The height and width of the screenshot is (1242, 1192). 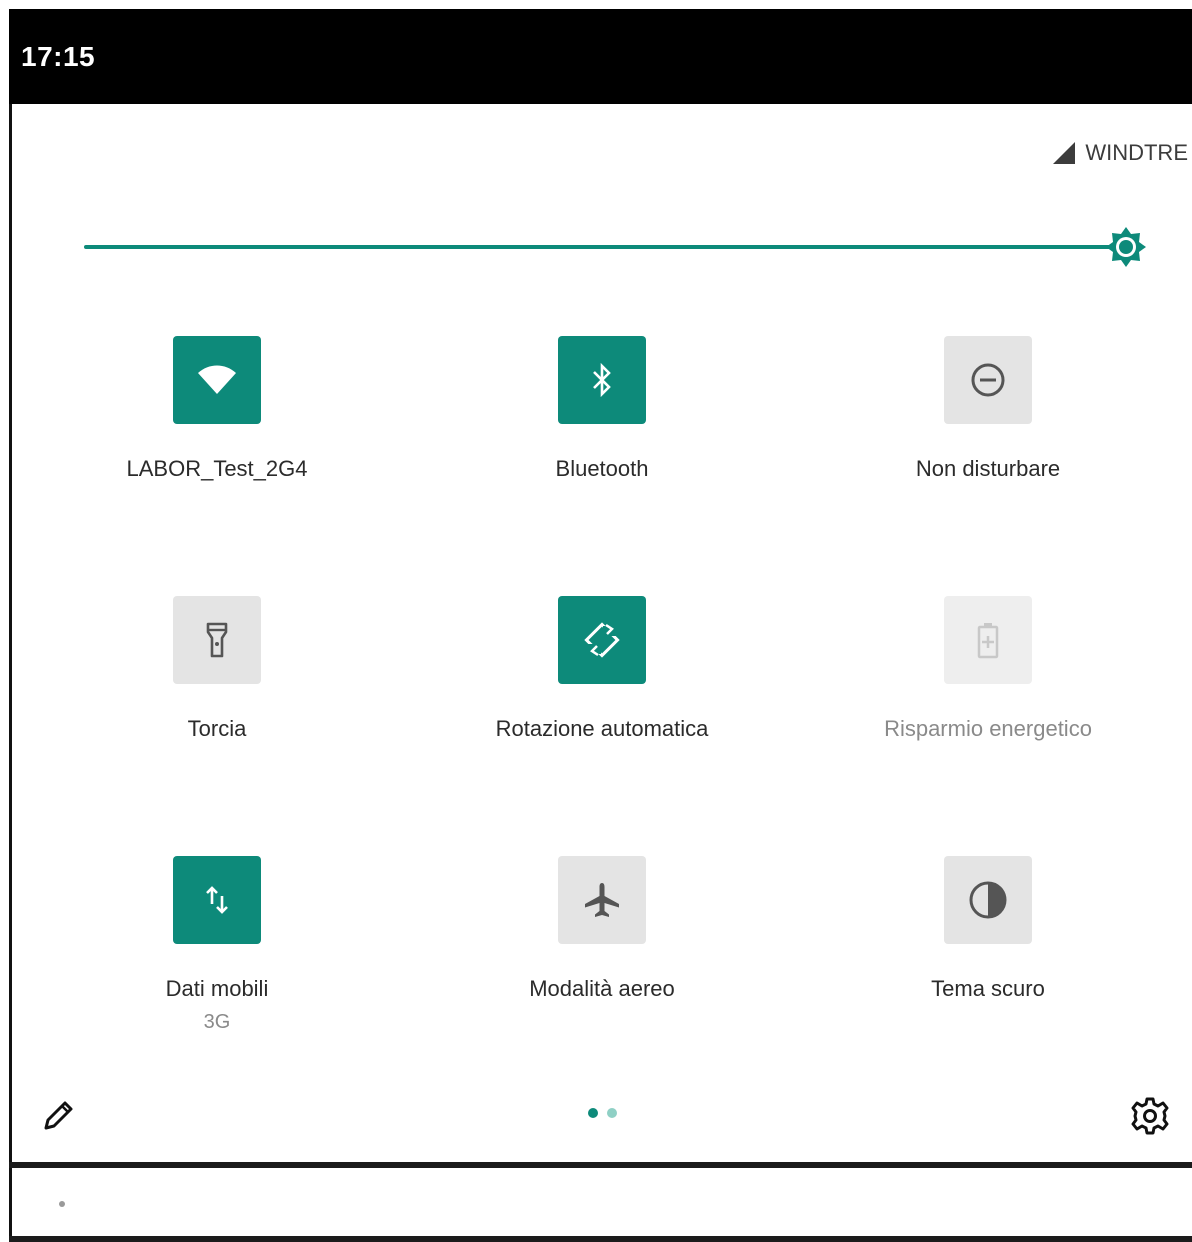 What do you see at coordinates (217, 966) in the screenshot?
I see `tile-mobile-data: Dati mobili 3G` at bounding box center [217, 966].